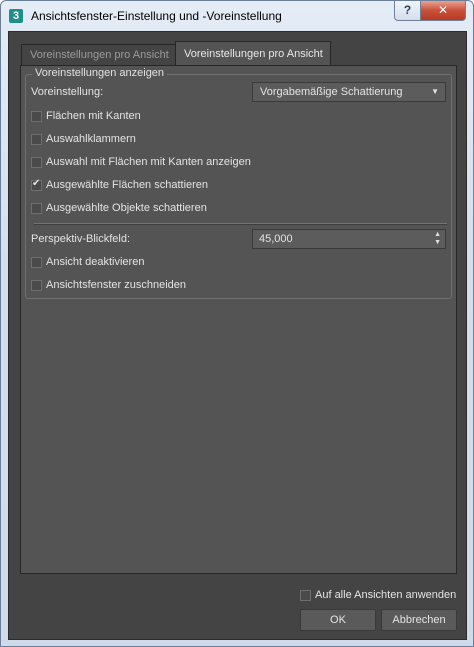 This screenshot has height=647, width=474. What do you see at coordinates (276, 239) in the screenshot?
I see `fov-value: 45,000` at bounding box center [276, 239].